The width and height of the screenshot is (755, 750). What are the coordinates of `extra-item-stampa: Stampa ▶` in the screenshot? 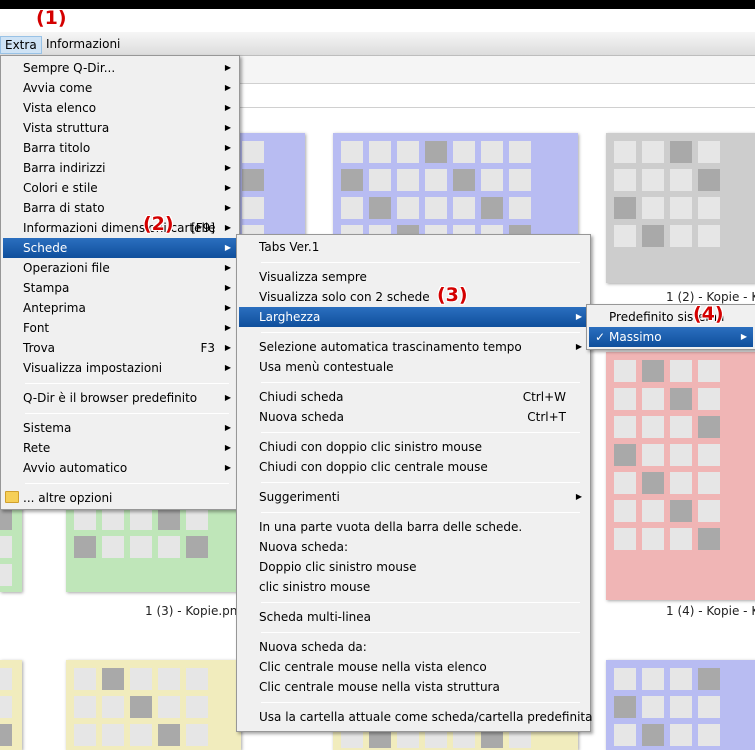 It's located at (120, 288).